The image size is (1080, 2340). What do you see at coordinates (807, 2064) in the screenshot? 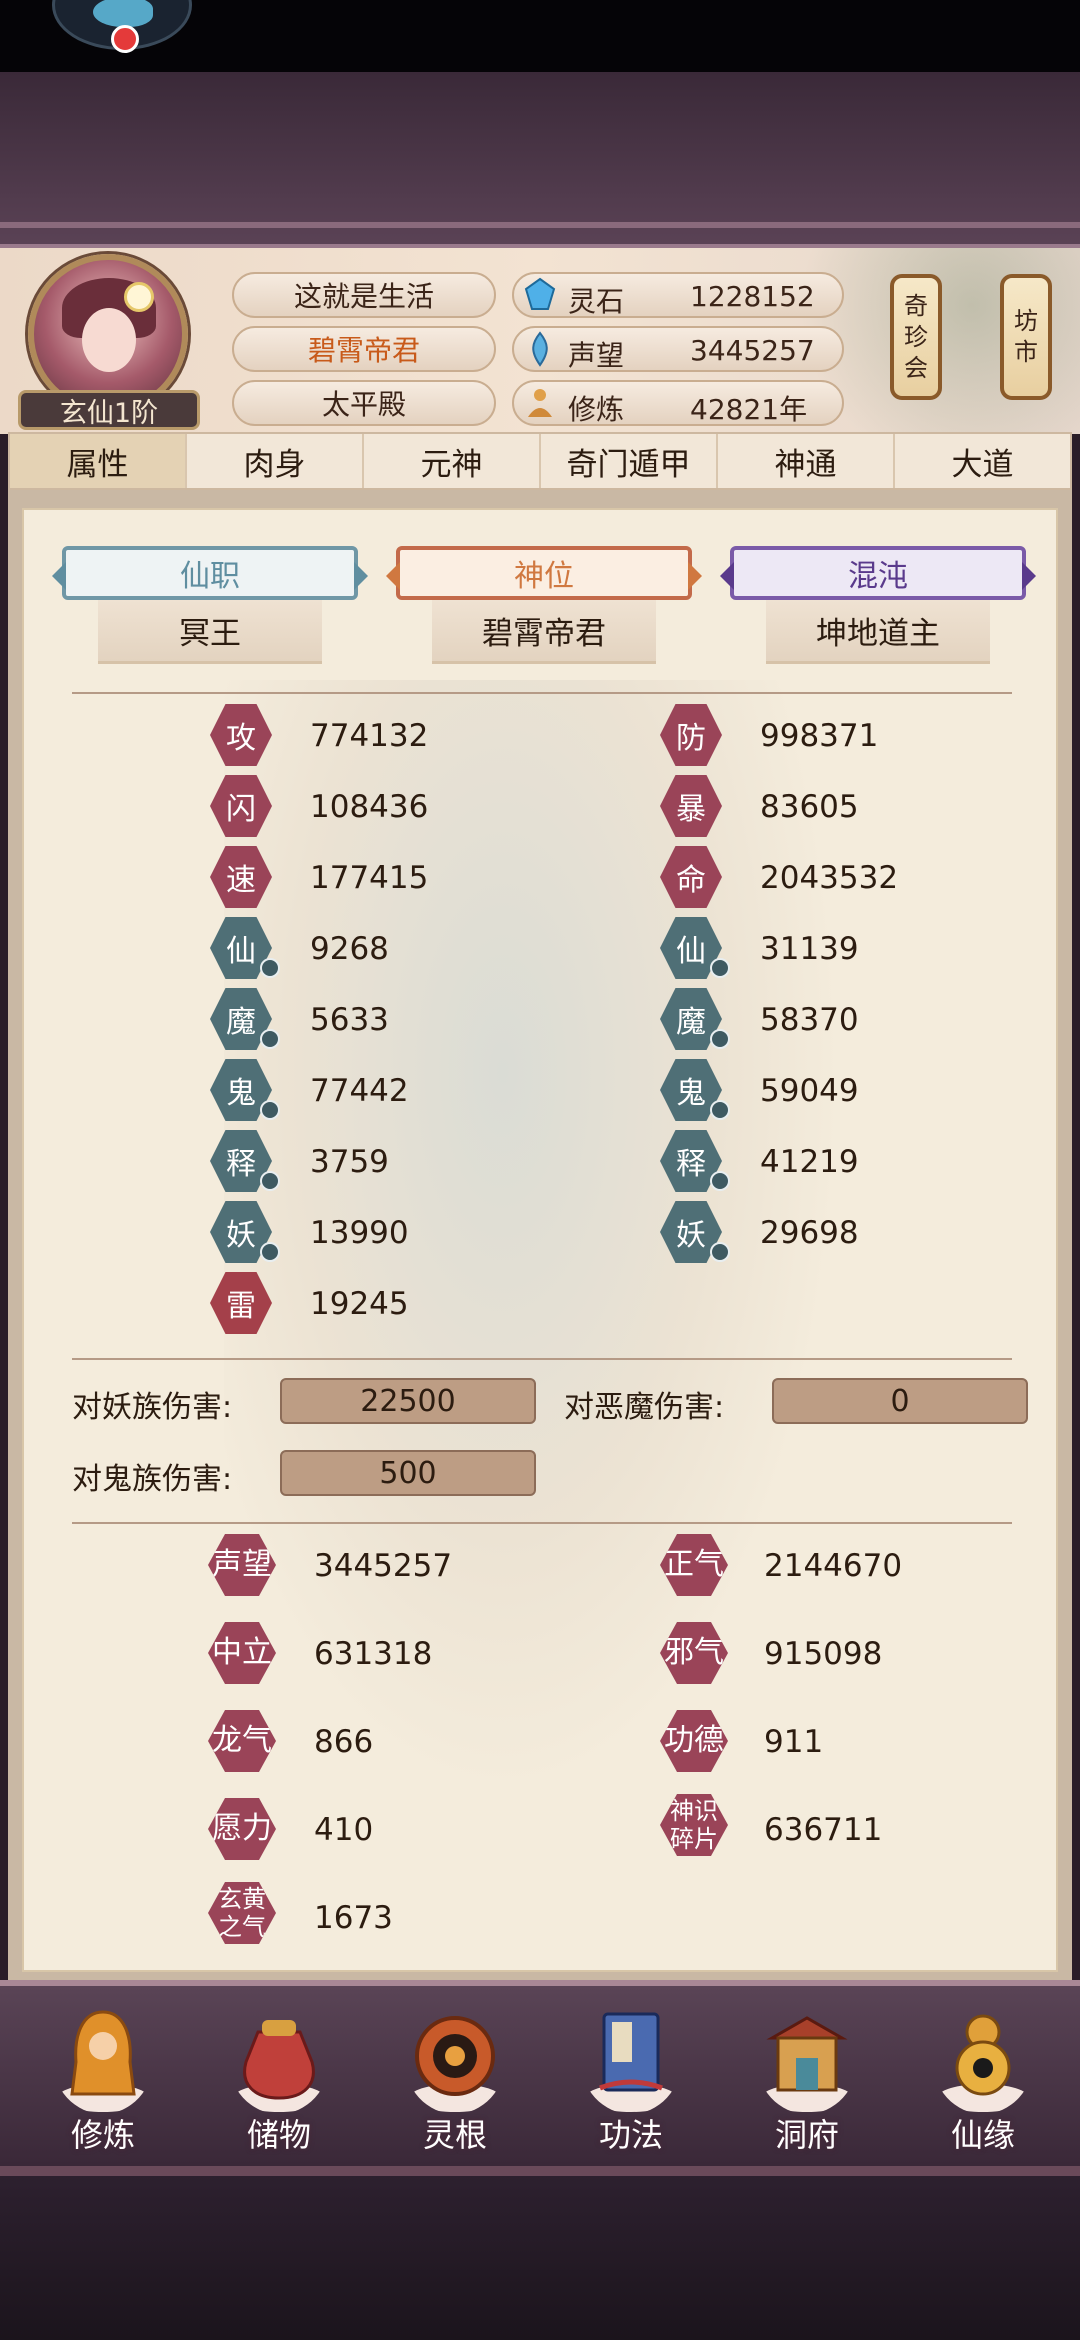
I see `cave-icon` at bounding box center [807, 2064].